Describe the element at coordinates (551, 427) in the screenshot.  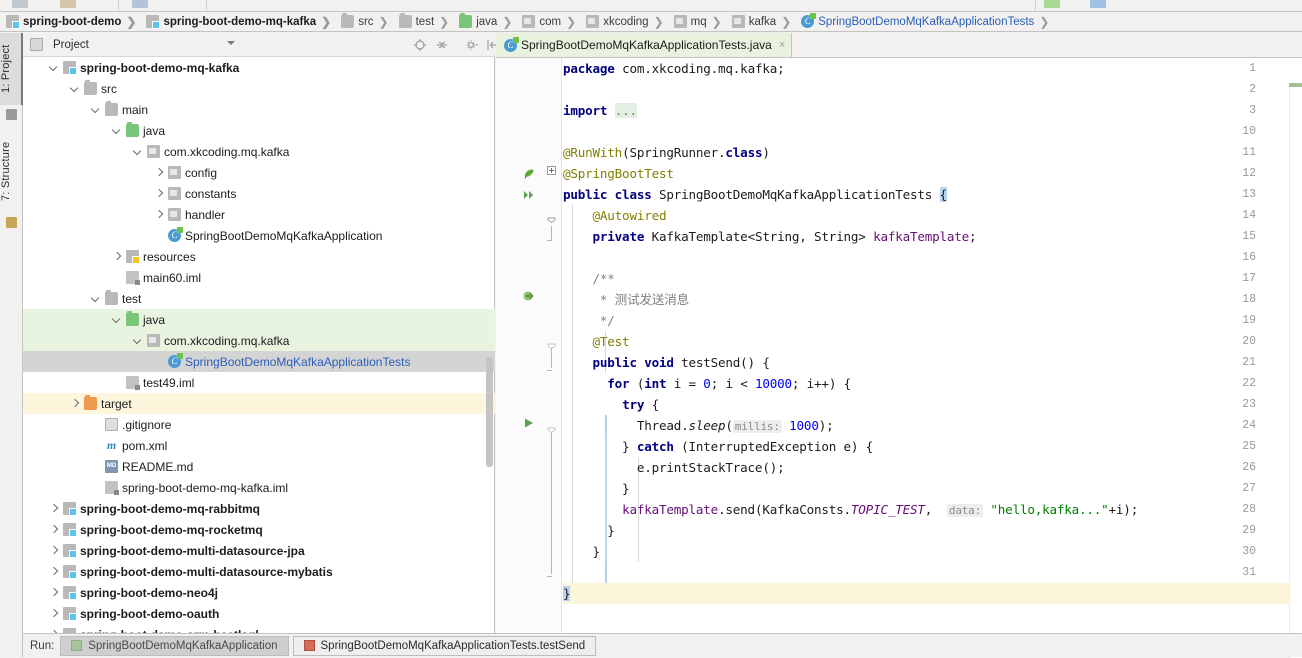
I see `fold-marker-method` at that location.